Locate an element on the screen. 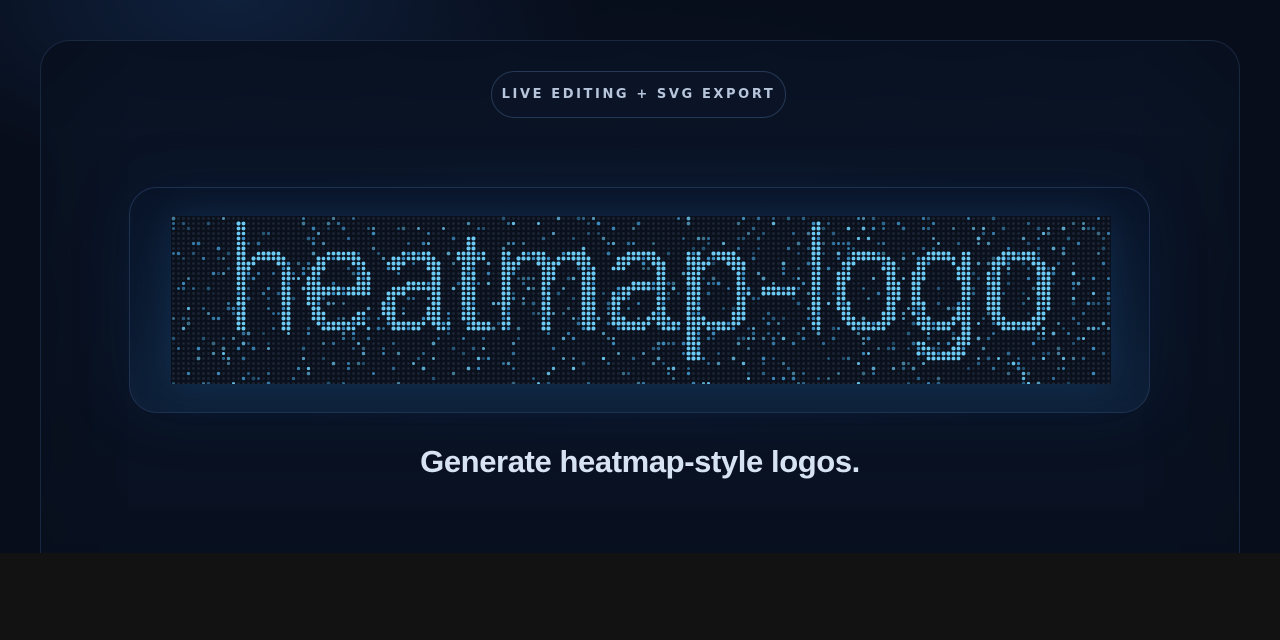 The width and height of the screenshot is (1280, 640). feature-badge-label: LIVE EDITING + SVG EXPORT is located at coordinates (638, 94).